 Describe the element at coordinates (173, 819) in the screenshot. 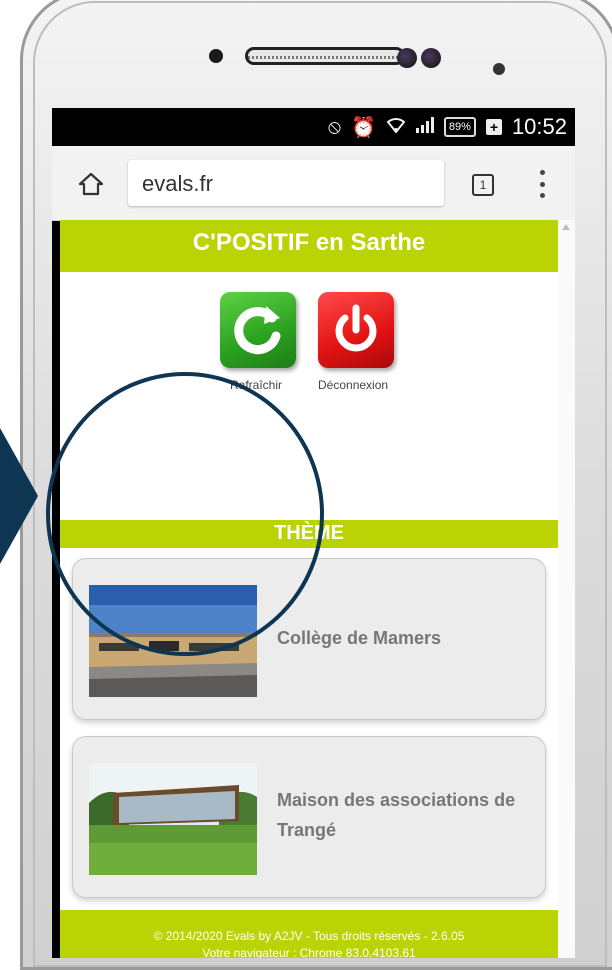

I see `maison-photo` at that location.